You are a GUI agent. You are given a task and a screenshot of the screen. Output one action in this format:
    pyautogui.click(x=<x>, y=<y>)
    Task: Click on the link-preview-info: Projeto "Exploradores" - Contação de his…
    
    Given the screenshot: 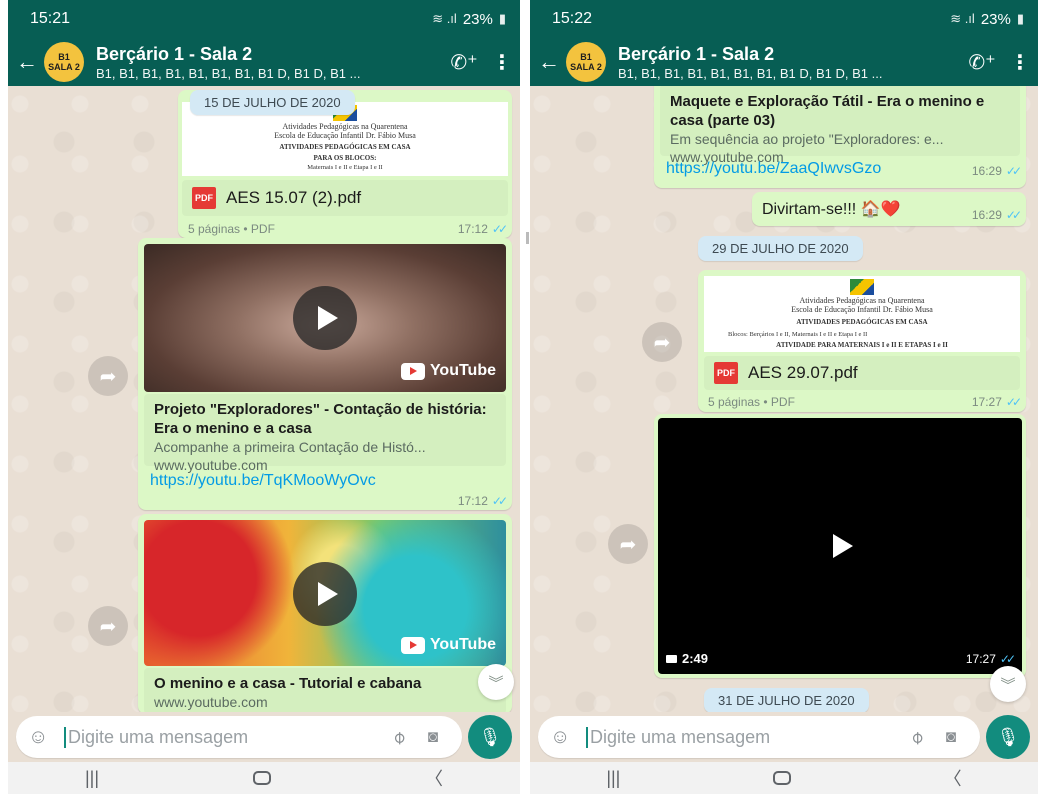 What is the action you would take?
    pyautogui.click(x=325, y=433)
    